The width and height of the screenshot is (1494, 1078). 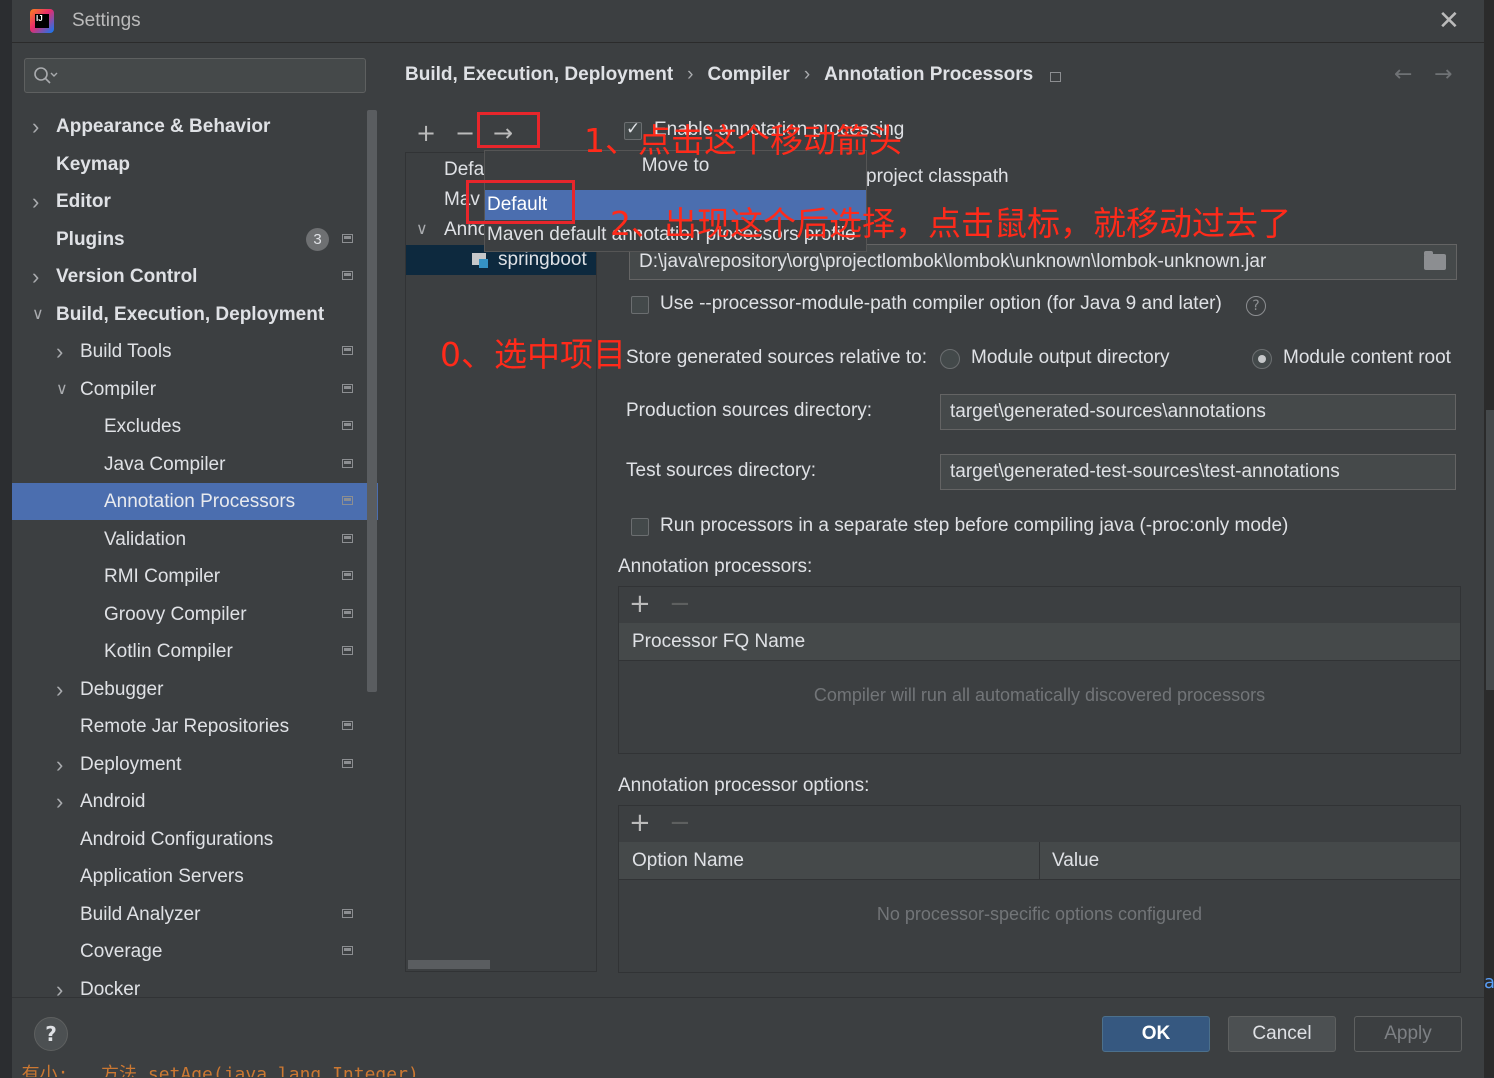 What do you see at coordinates (449, 964) in the screenshot?
I see `profiles-horizontal-scrollbar` at bounding box center [449, 964].